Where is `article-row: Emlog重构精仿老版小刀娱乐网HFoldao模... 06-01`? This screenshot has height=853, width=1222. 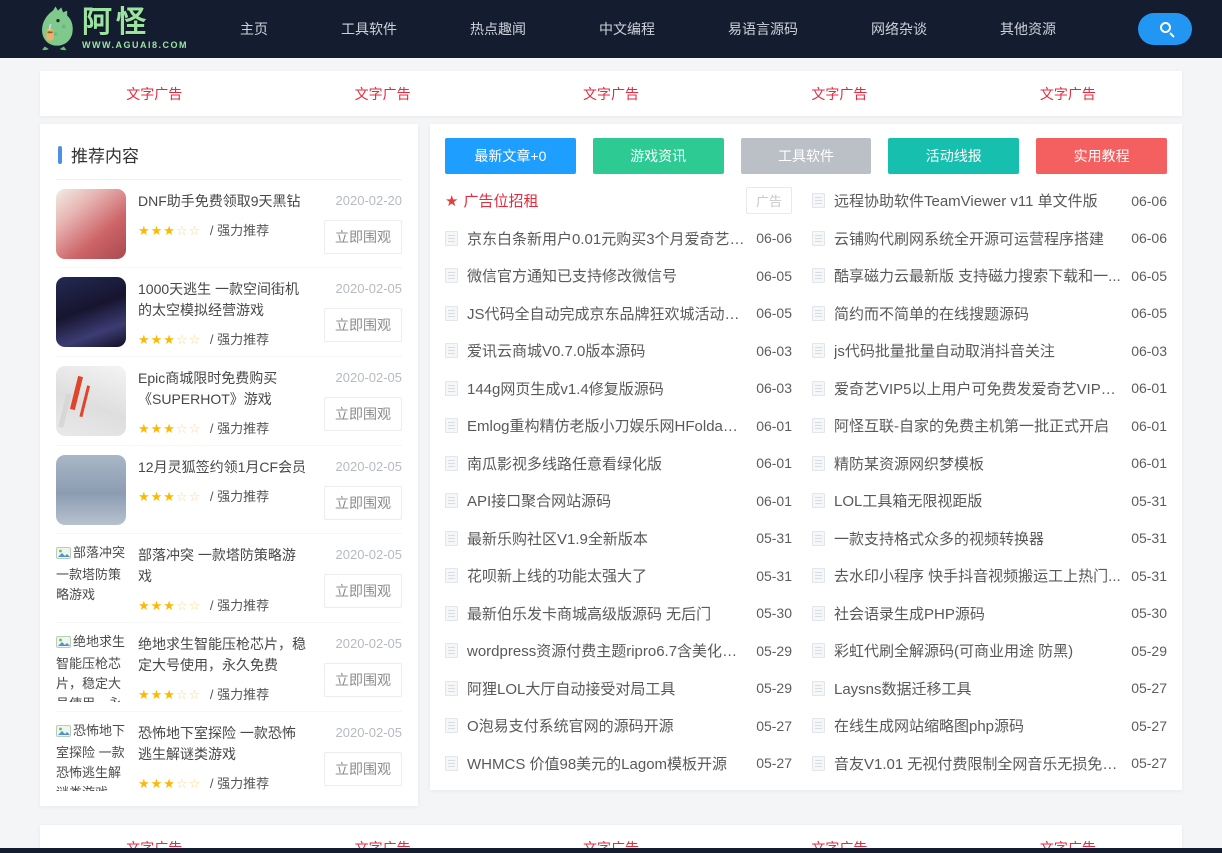
article-row: Emlog重构精仿老版小刀娱乐网HFoldao模... 06-01 is located at coordinates (618, 426).